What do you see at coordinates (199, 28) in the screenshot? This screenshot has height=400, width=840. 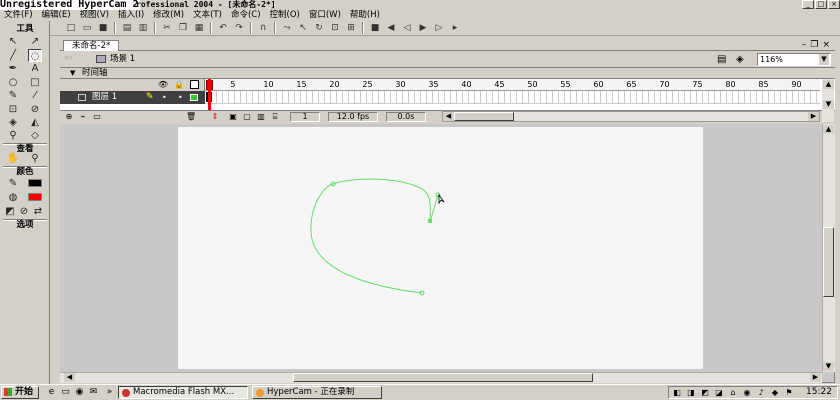 I see `paste-icon: ▦` at bounding box center [199, 28].